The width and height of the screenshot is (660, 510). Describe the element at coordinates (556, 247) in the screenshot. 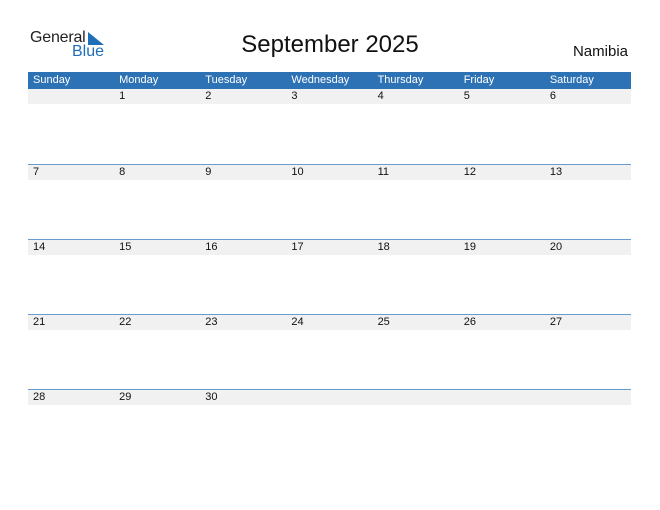

I see `day-cell: 20` at that location.